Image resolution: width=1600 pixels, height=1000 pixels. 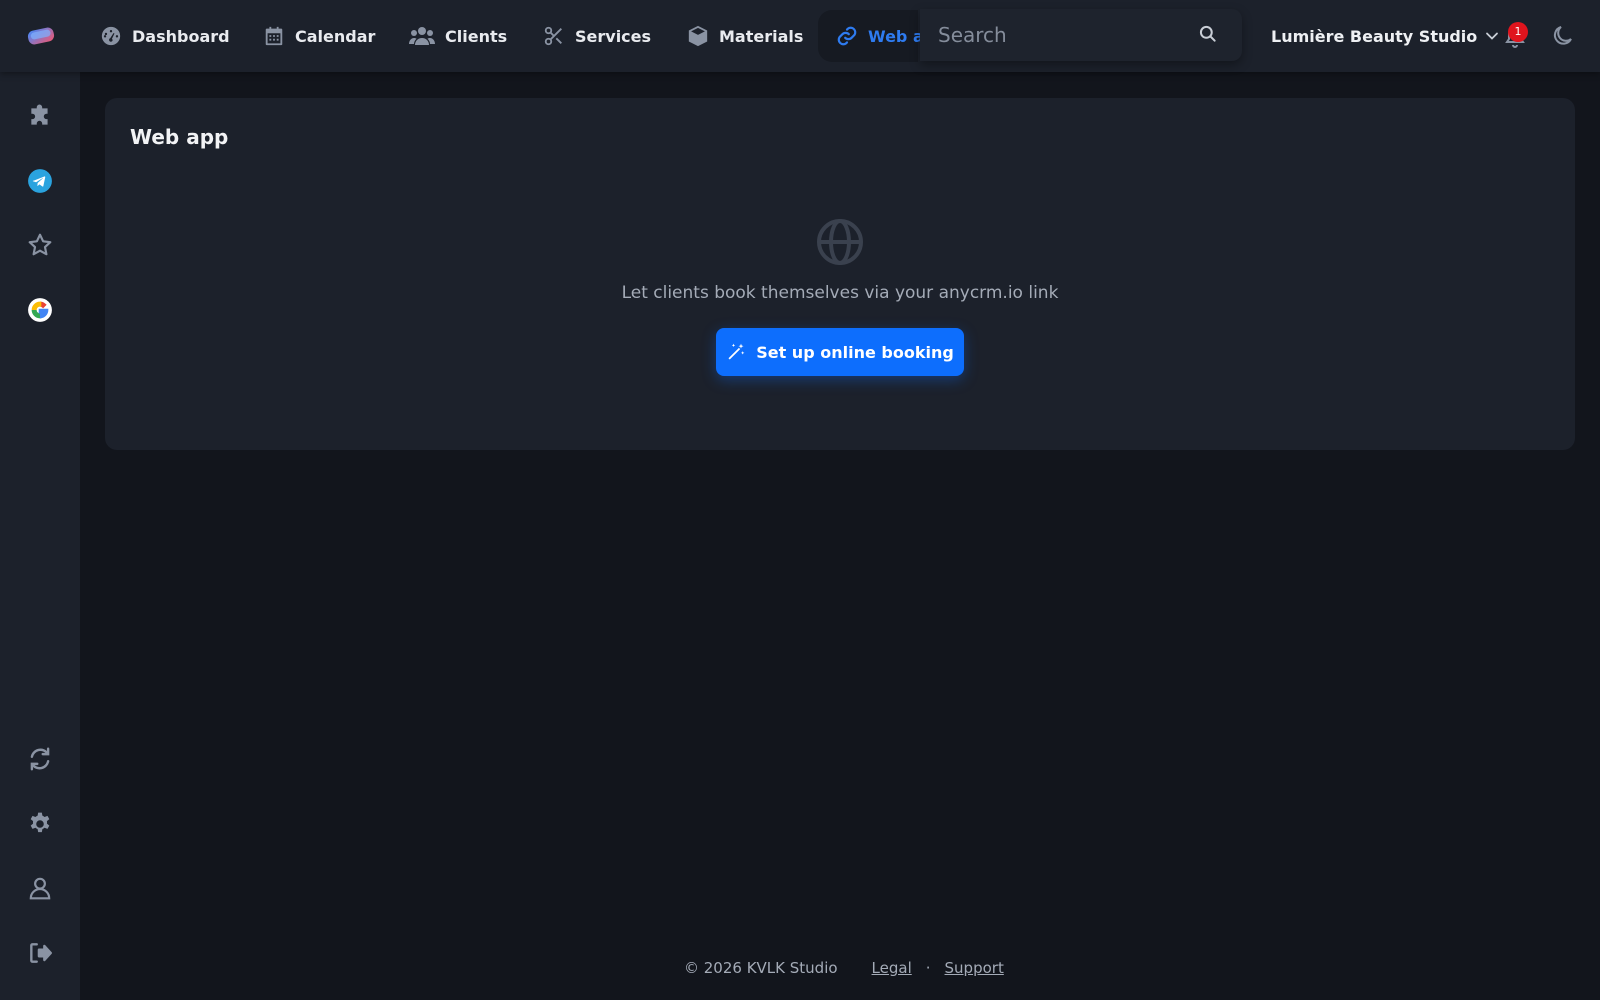 I want to click on sidebar-settings, so click(x=40, y=824).